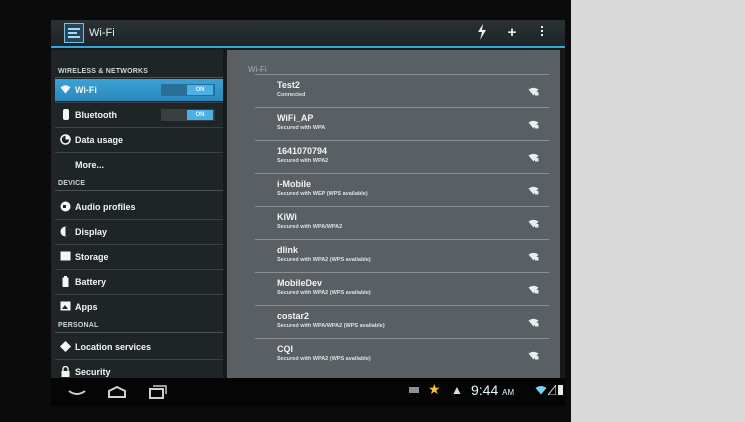  Describe the element at coordinates (300, 283) in the screenshot. I see `network-name: MobileDev` at that location.